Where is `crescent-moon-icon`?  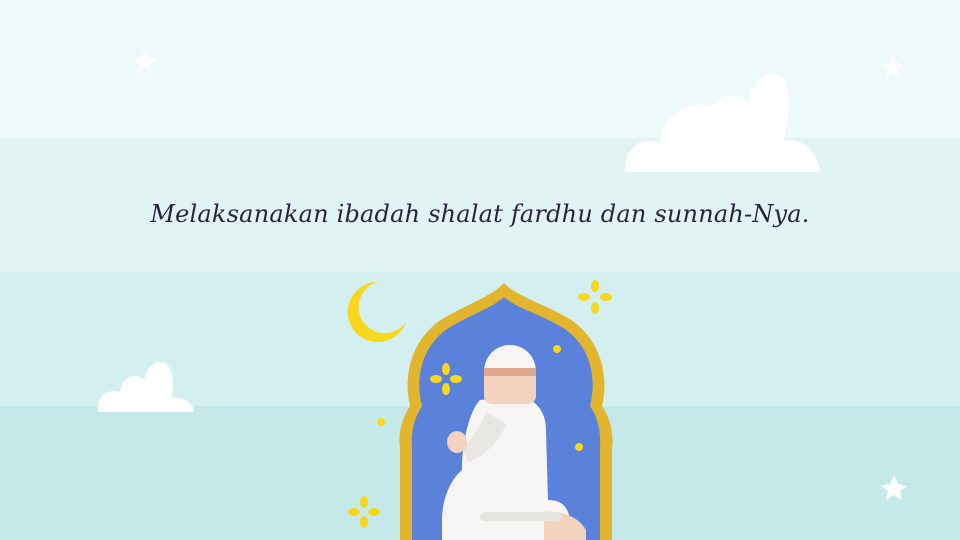
crescent-moon-icon is located at coordinates (376, 311).